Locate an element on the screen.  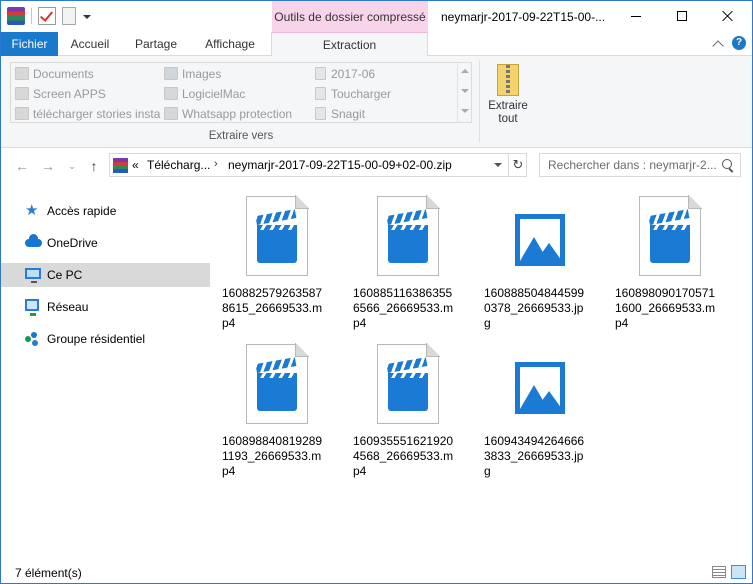
breadcrumb-zip: neymarjr-2017-09-22T15-00-09+02-00.zip is located at coordinates (340, 165).